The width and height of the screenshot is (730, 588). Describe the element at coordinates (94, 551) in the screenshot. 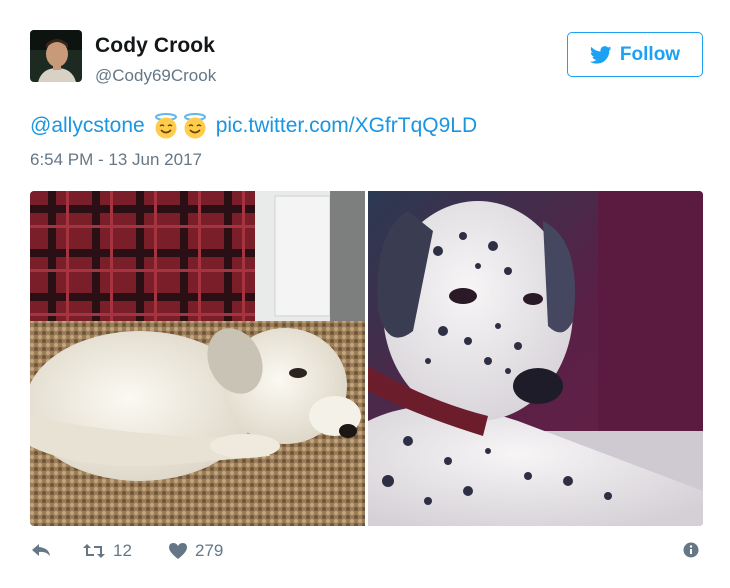

I see `retweet-icon` at that location.